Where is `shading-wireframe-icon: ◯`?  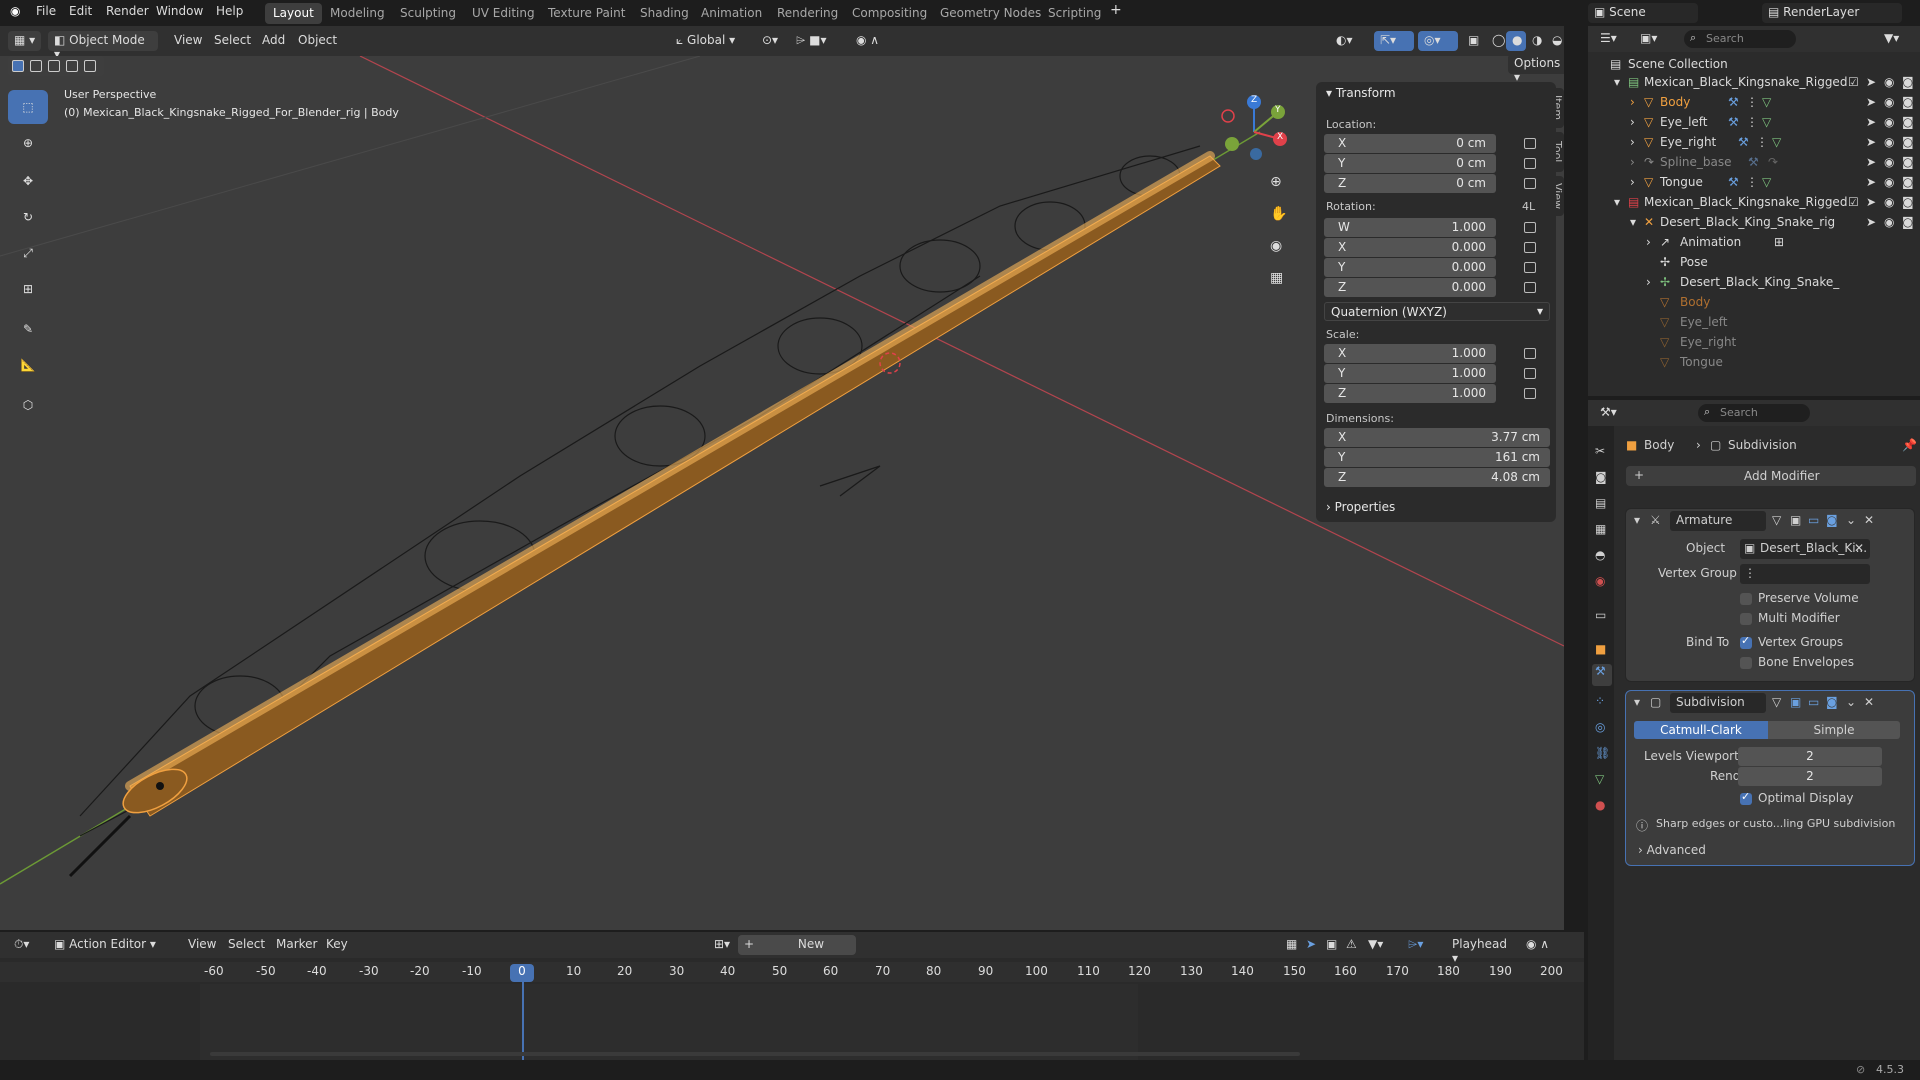
shading-wireframe-icon: ◯ is located at coordinates (1496, 41).